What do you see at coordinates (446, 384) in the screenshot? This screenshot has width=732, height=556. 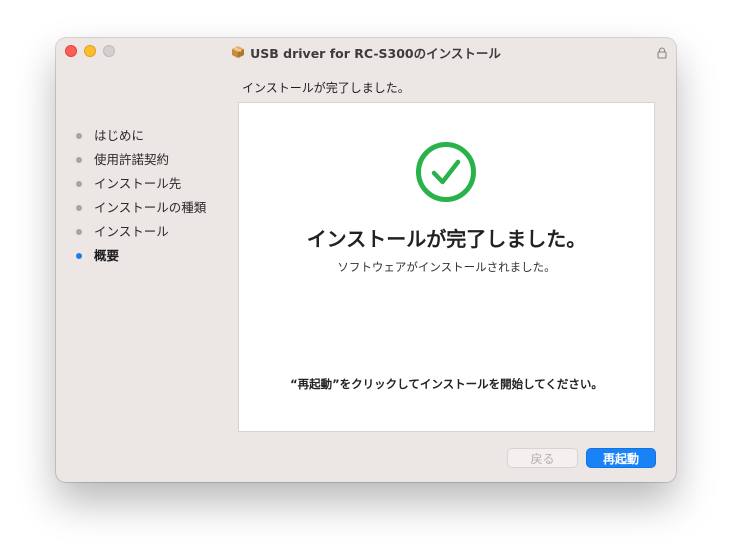 I see `restart-instruction: “再起動”をクリックしてインストールを開始してください。` at bounding box center [446, 384].